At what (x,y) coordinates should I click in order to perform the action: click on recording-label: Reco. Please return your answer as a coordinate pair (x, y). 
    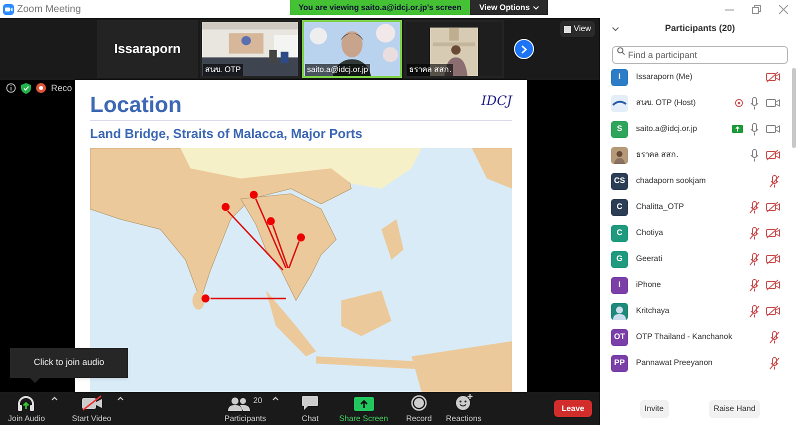
    Looking at the image, I should click on (61, 88).